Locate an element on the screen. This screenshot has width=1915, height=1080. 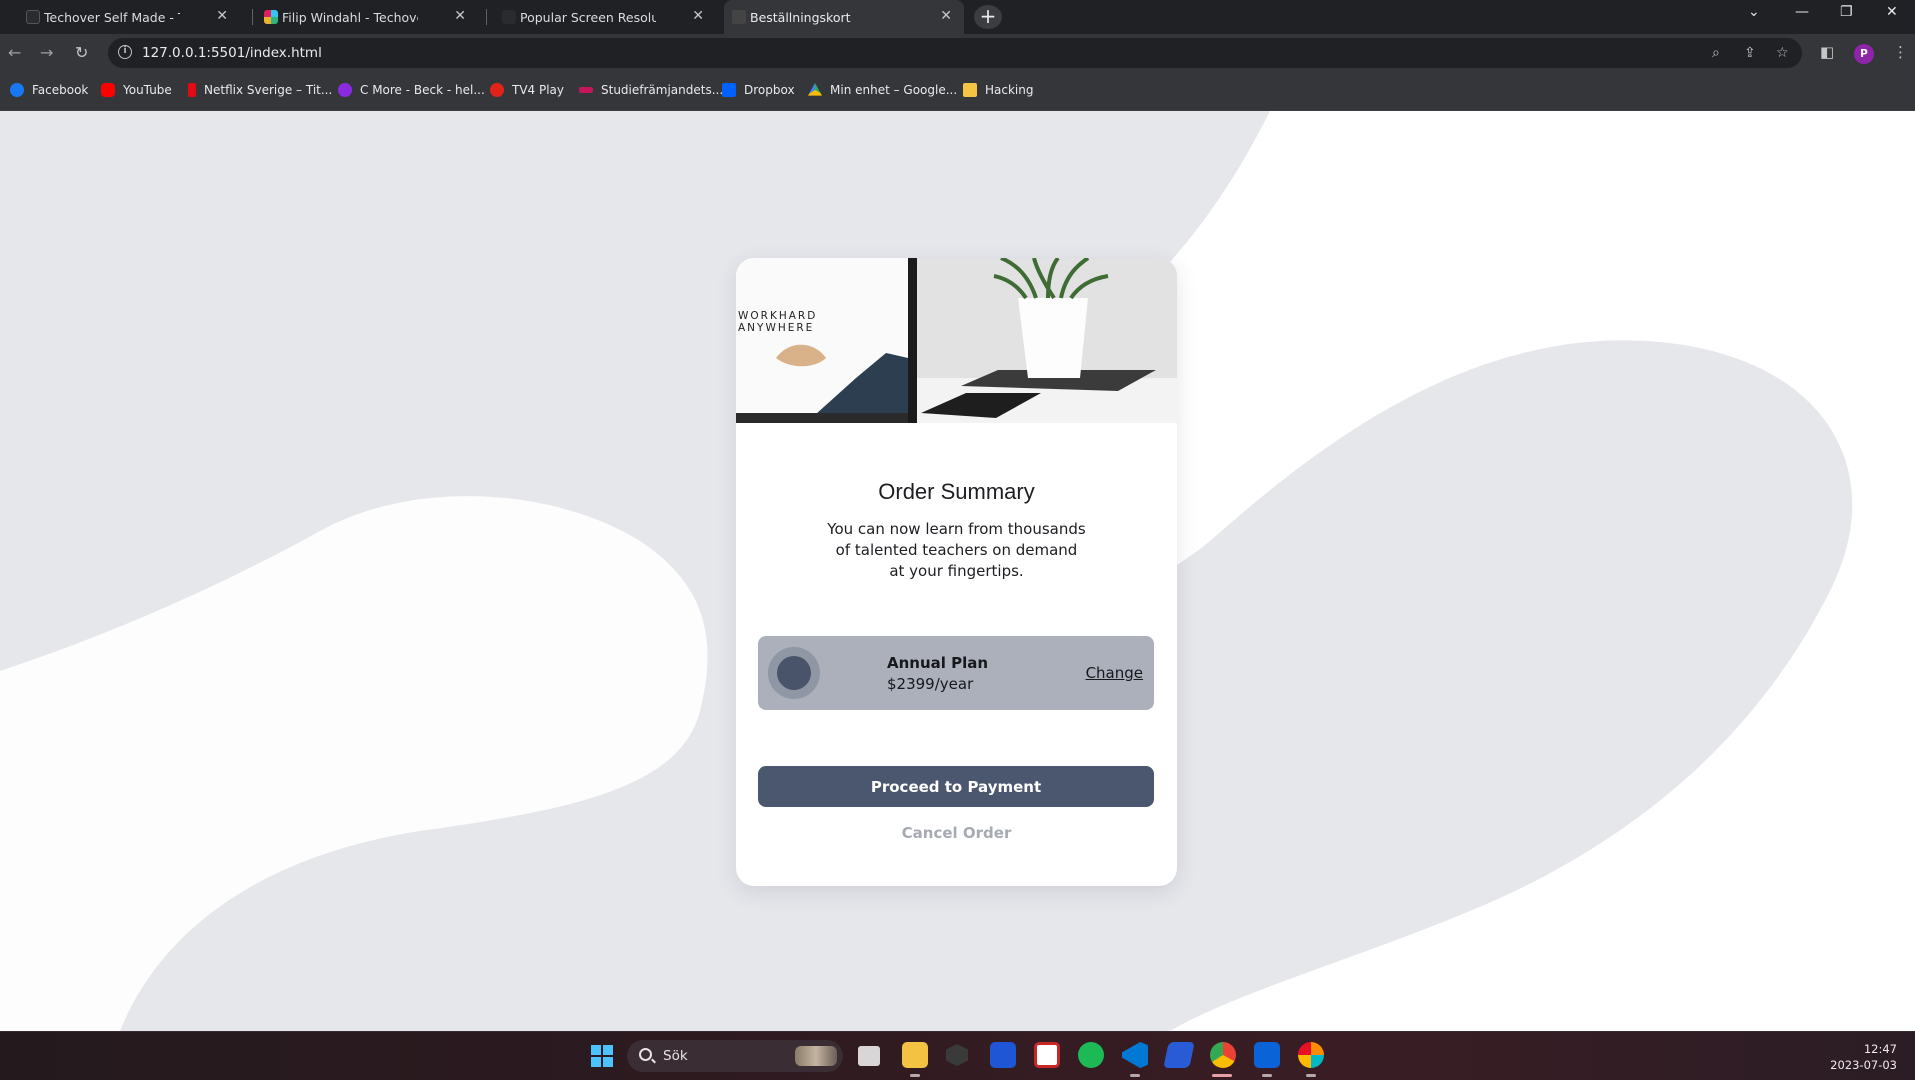
tab-filip-windahl: Filip Windahl - Techover Academy ✕ is located at coordinates (367, 17).